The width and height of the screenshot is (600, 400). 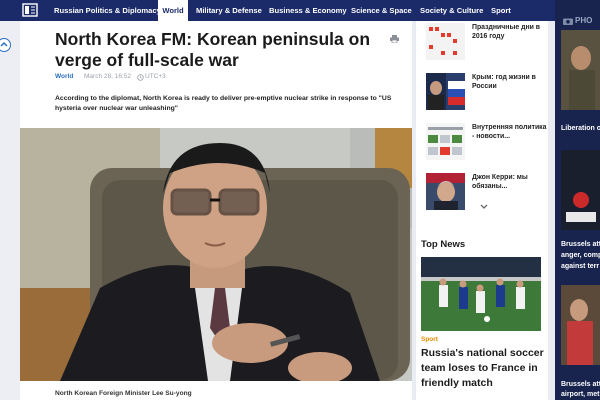 What do you see at coordinates (443, 244) in the screenshot?
I see `top-news-heading: Top News` at bounding box center [443, 244].